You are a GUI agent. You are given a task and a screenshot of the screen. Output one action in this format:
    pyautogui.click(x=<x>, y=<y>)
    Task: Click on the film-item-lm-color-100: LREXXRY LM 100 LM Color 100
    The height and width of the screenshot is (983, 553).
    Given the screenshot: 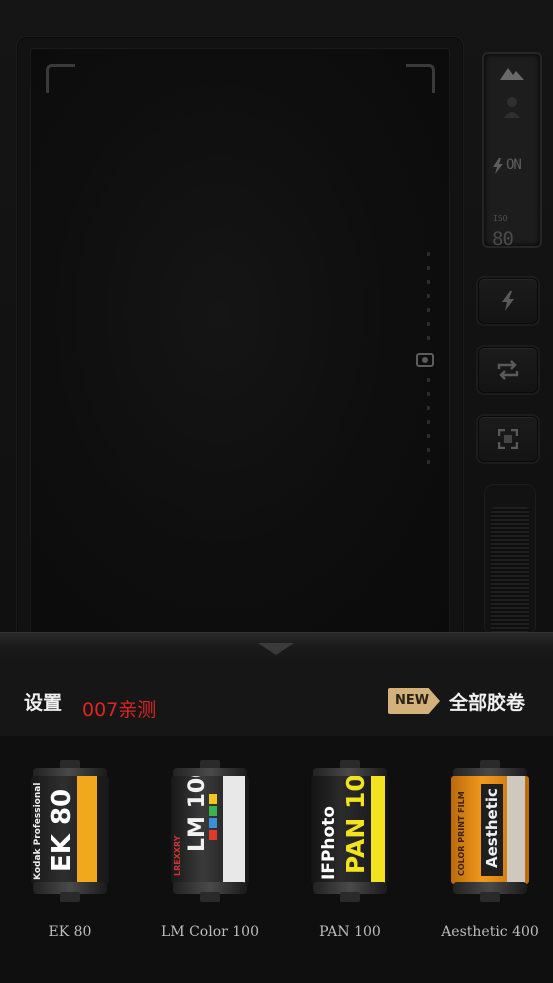 What is the action you would take?
    pyautogui.click(x=210, y=850)
    